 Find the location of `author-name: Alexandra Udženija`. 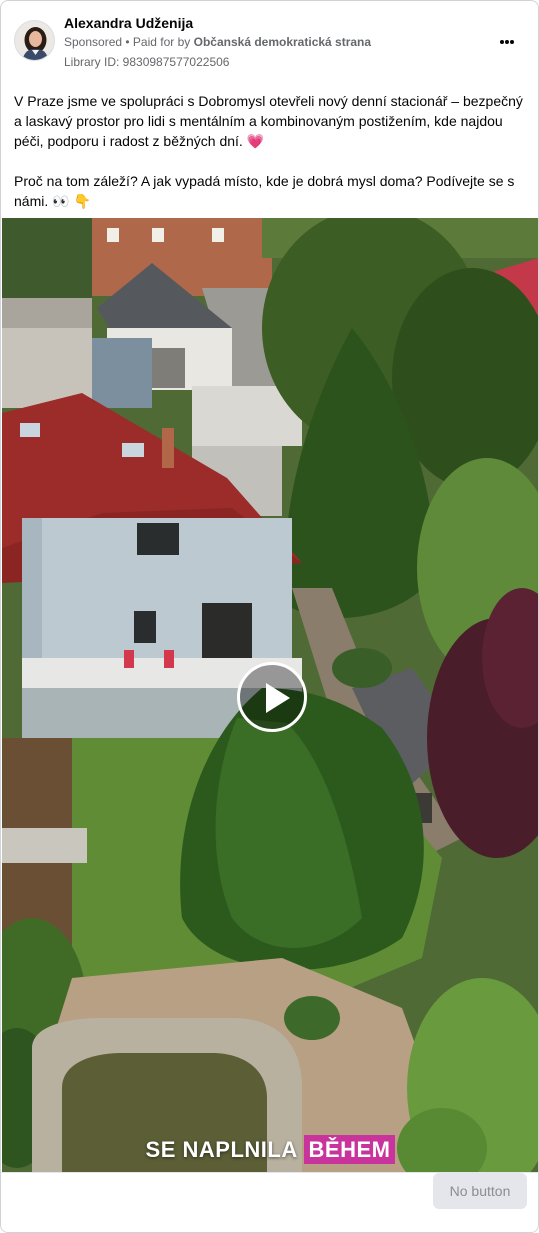

author-name: Alexandra Udženija is located at coordinates (128, 23).